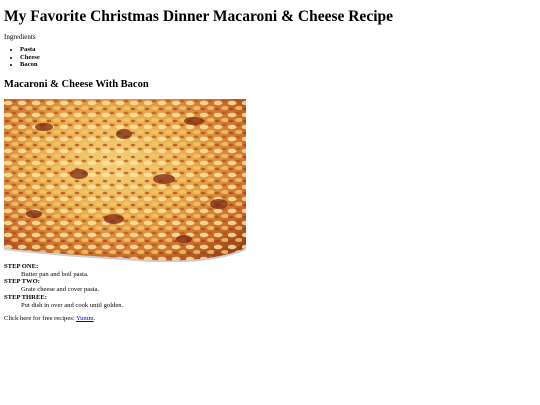  I want to click on ingredients-label: Ingredients, so click(20, 37).